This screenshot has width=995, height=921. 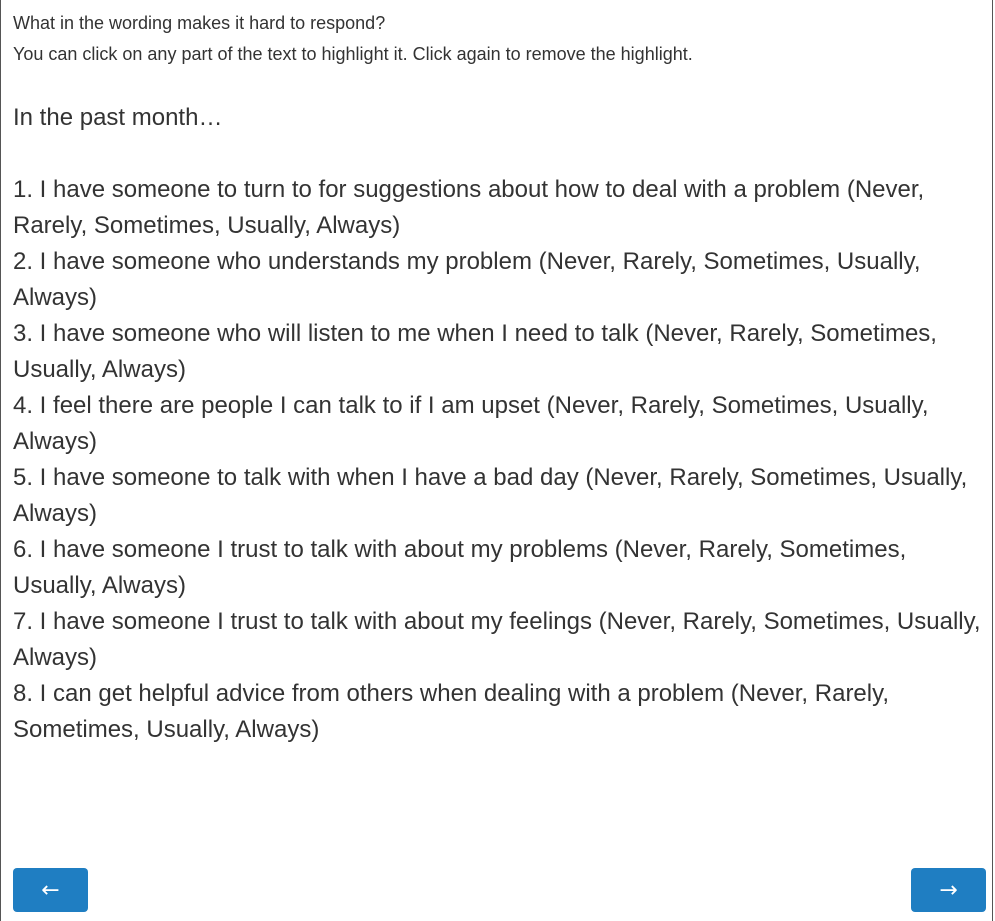 I want to click on arrow-left-icon: ←, so click(x=50, y=890).